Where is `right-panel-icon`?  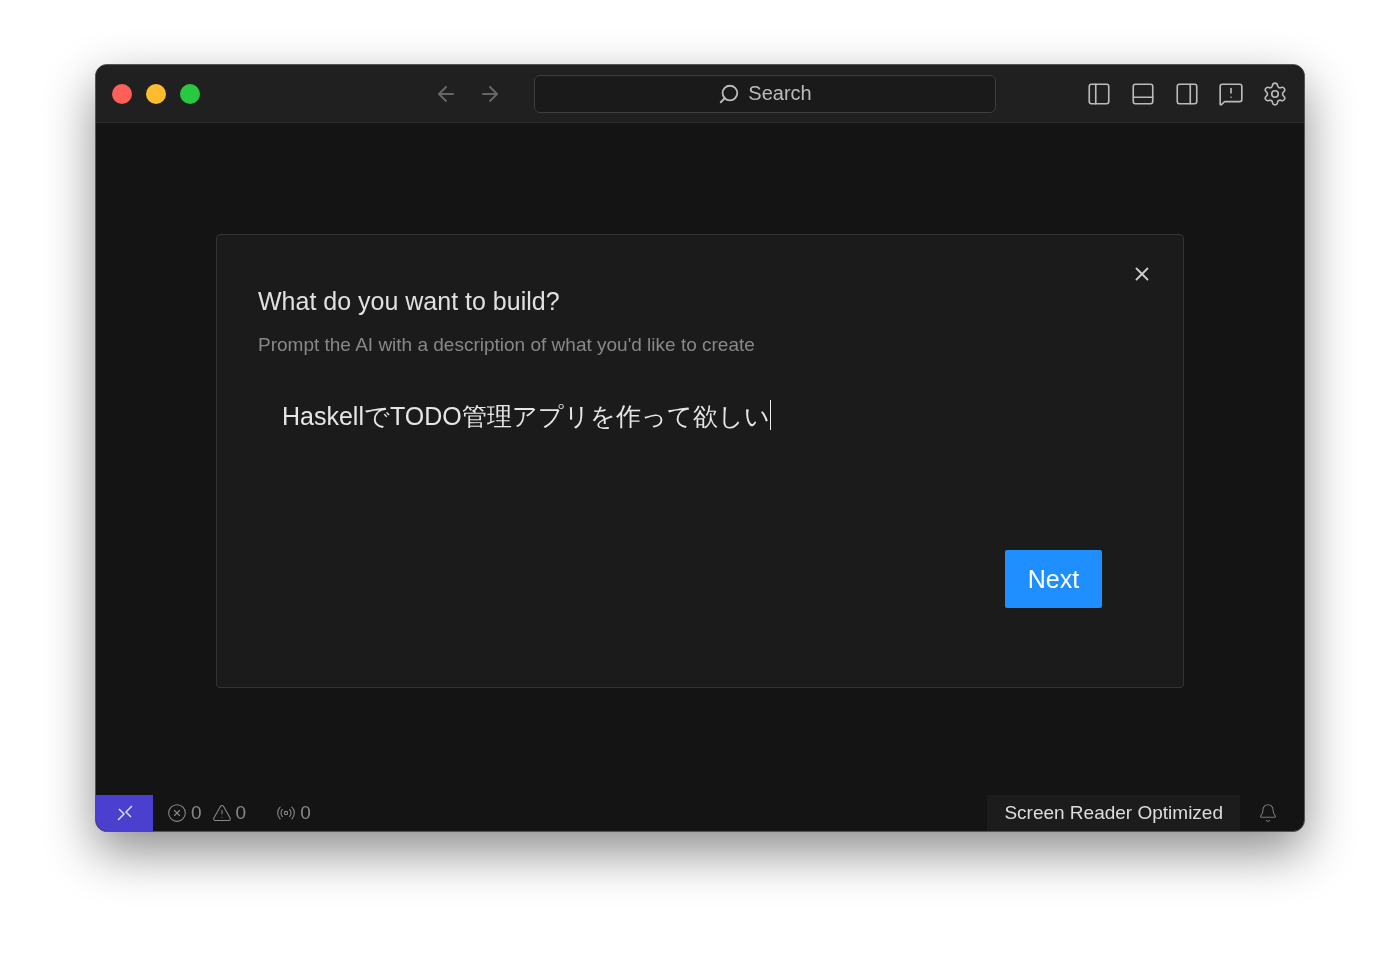 right-panel-icon is located at coordinates (1187, 93).